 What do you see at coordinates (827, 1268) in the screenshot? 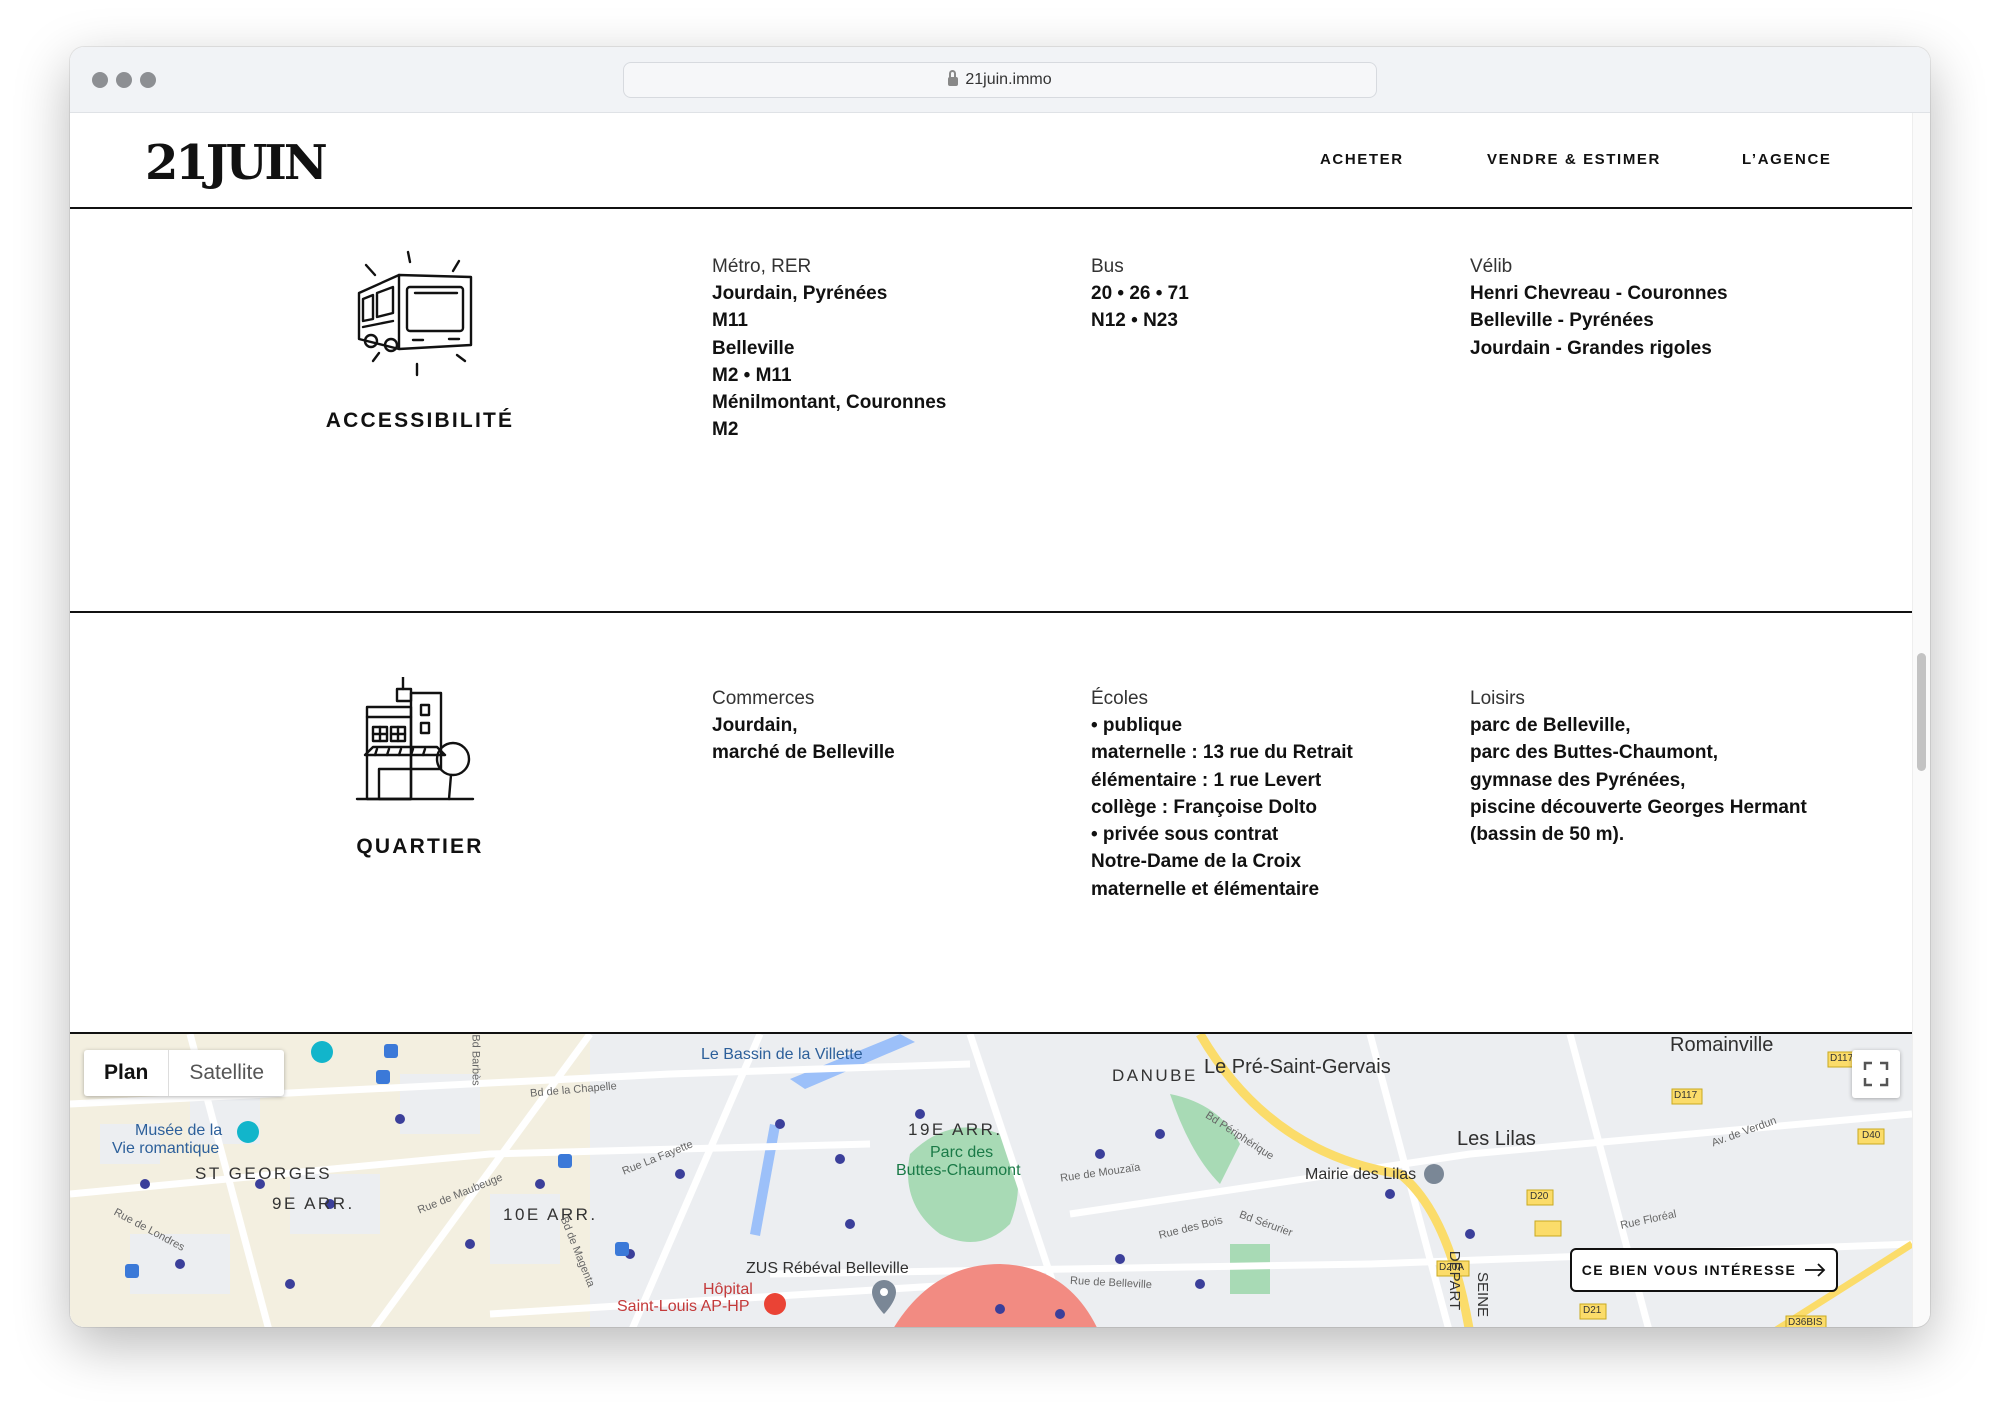
I see `map-label: ZUS Rébéval Belleville` at bounding box center [827, 1268].